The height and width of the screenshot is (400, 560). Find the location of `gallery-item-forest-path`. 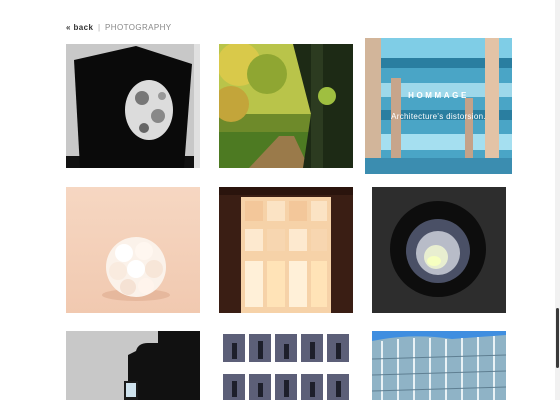

gallery-item-forest-path is located at coordinates (286, 106).